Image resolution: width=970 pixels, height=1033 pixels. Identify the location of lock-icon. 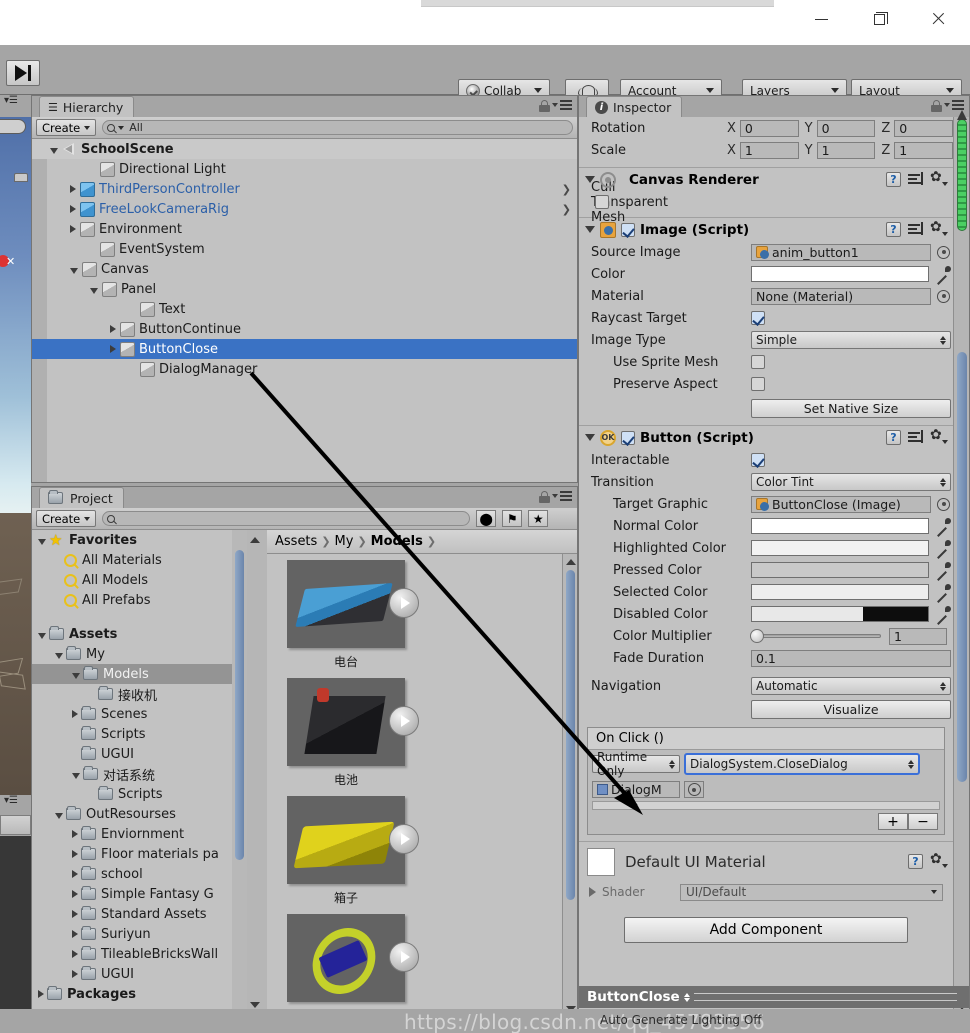
(544, 497).